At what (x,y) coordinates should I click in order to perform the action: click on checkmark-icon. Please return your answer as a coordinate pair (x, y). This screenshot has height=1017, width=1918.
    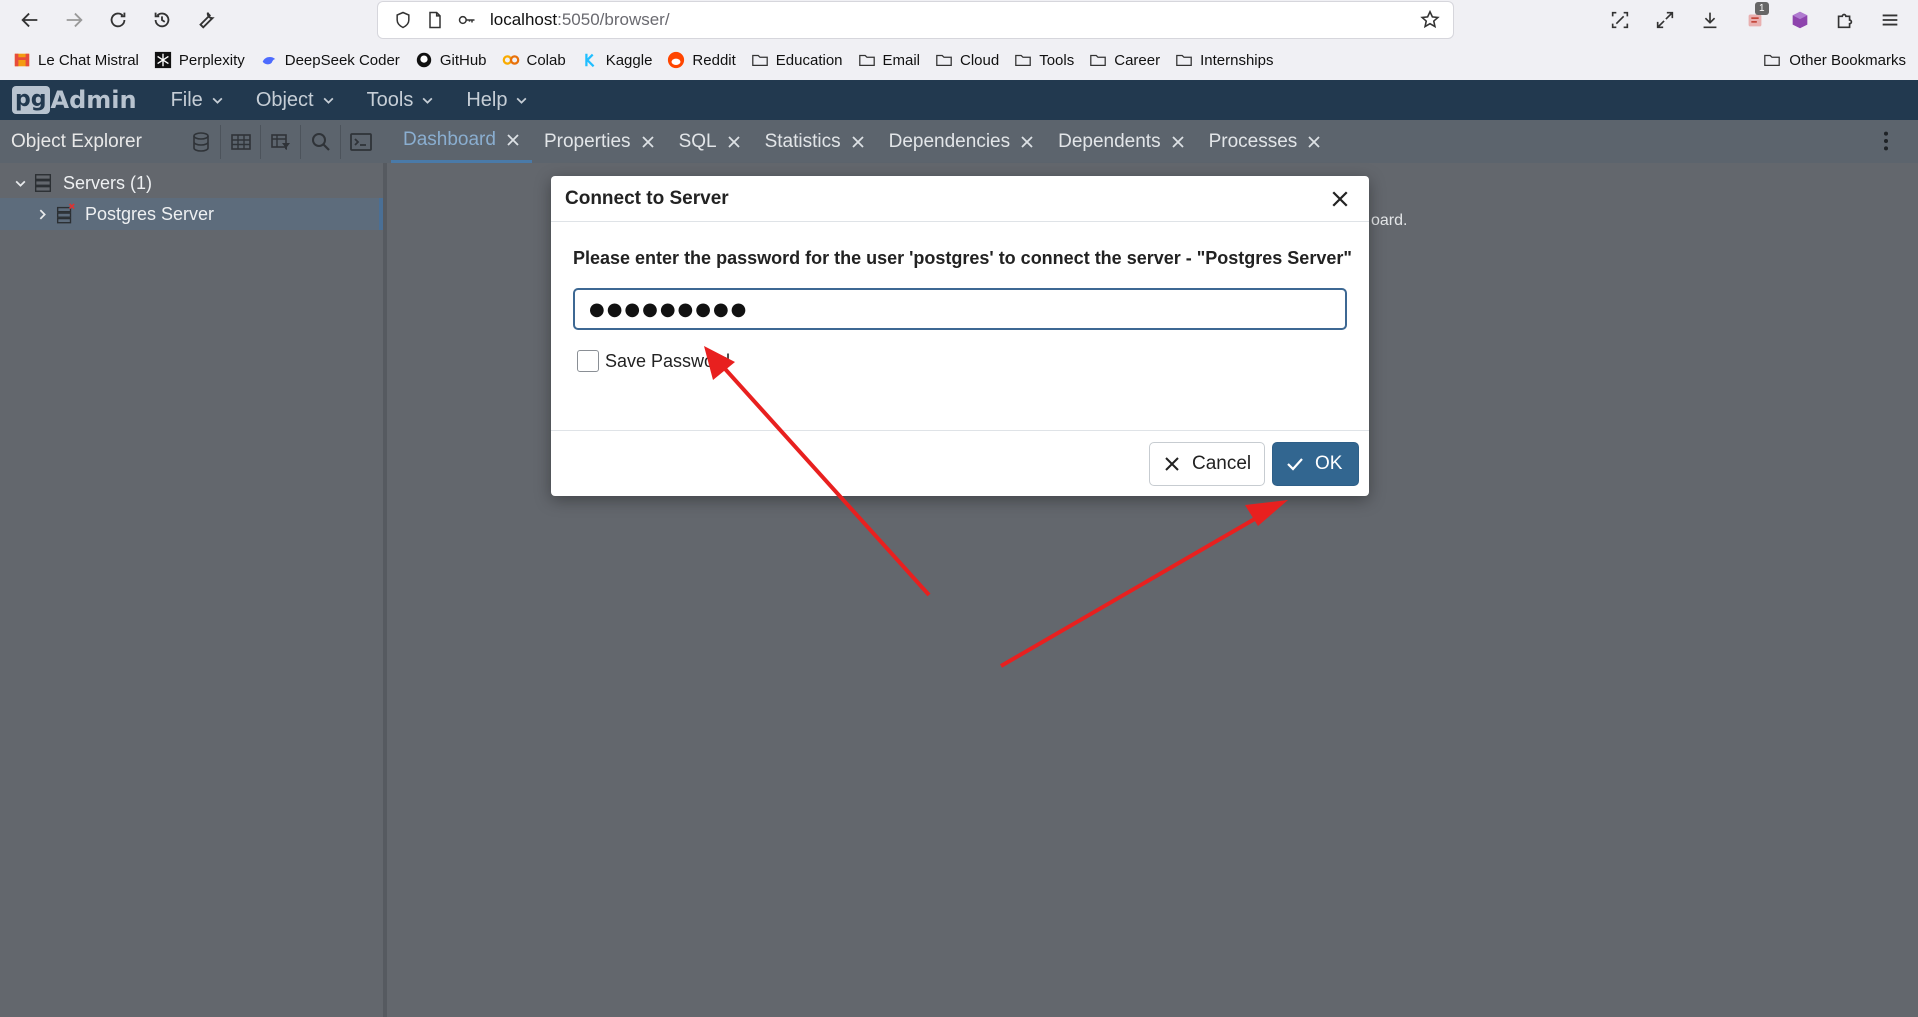
    Looking at the image, I should click on (1295, 464).